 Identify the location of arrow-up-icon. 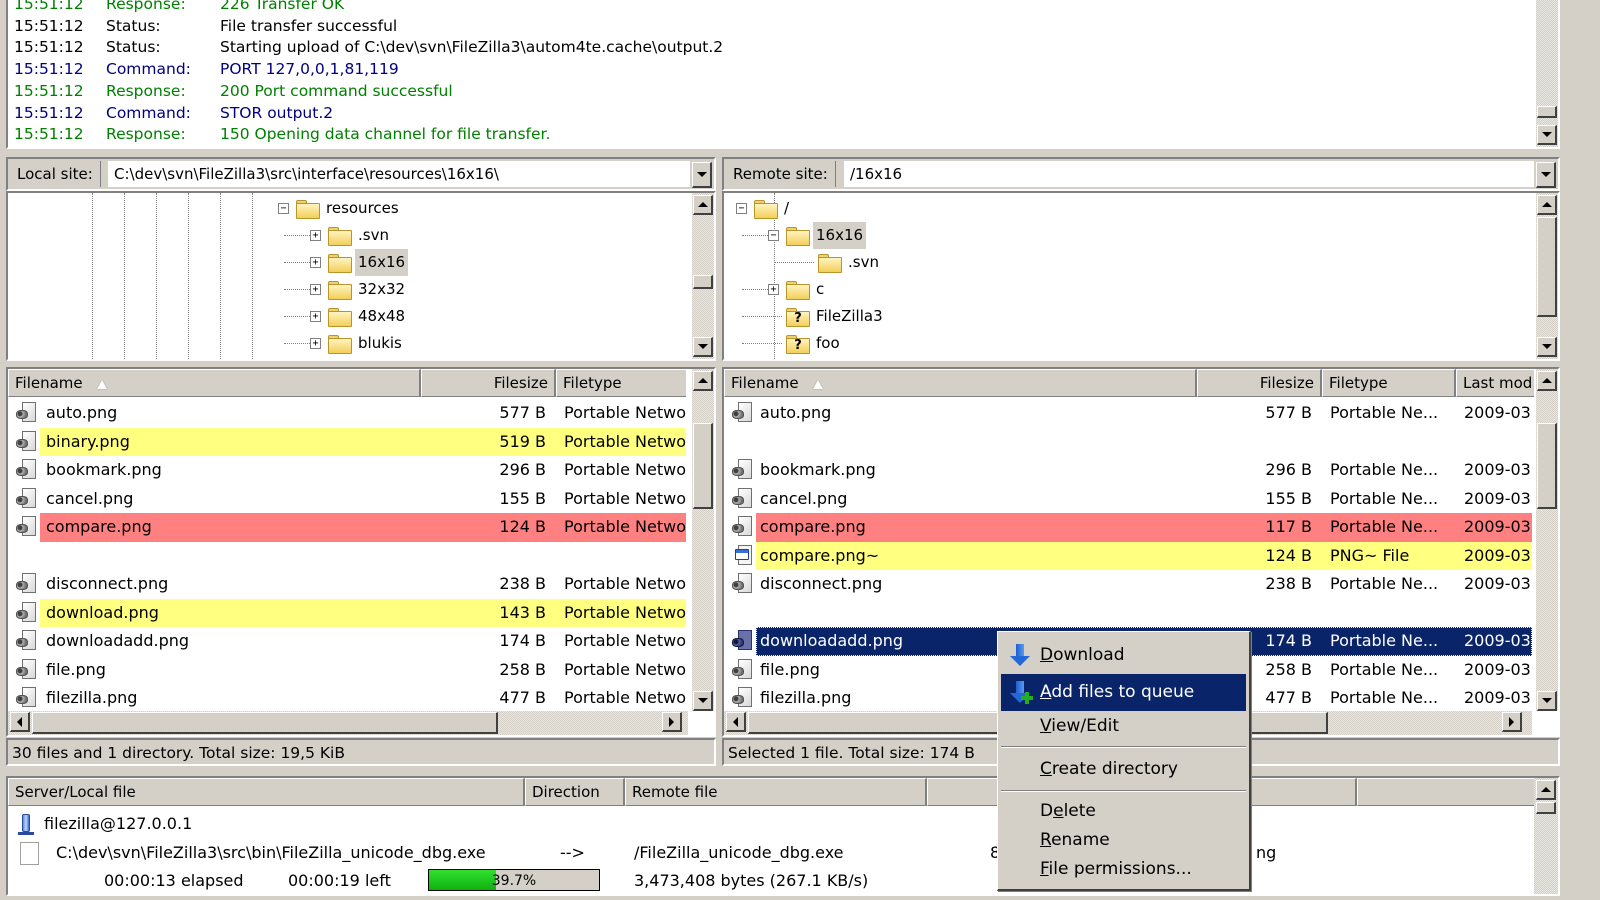
(702, 380).